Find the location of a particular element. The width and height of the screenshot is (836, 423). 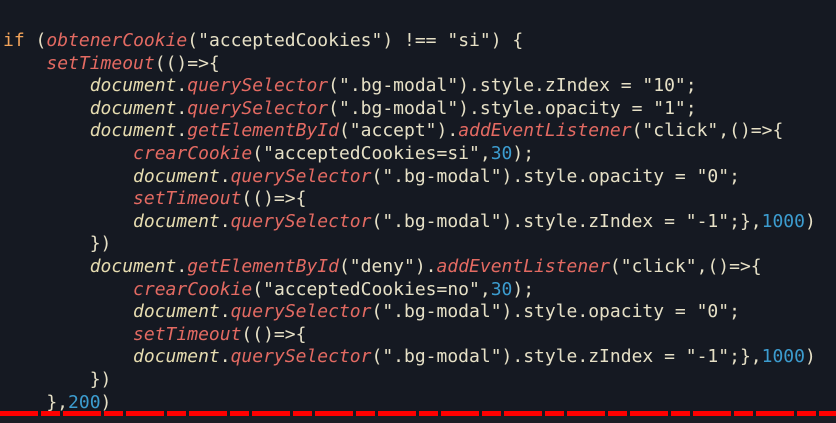

code-line: crearCookie("acceptedCookies=si",30); is located at coordinates (409, 154).